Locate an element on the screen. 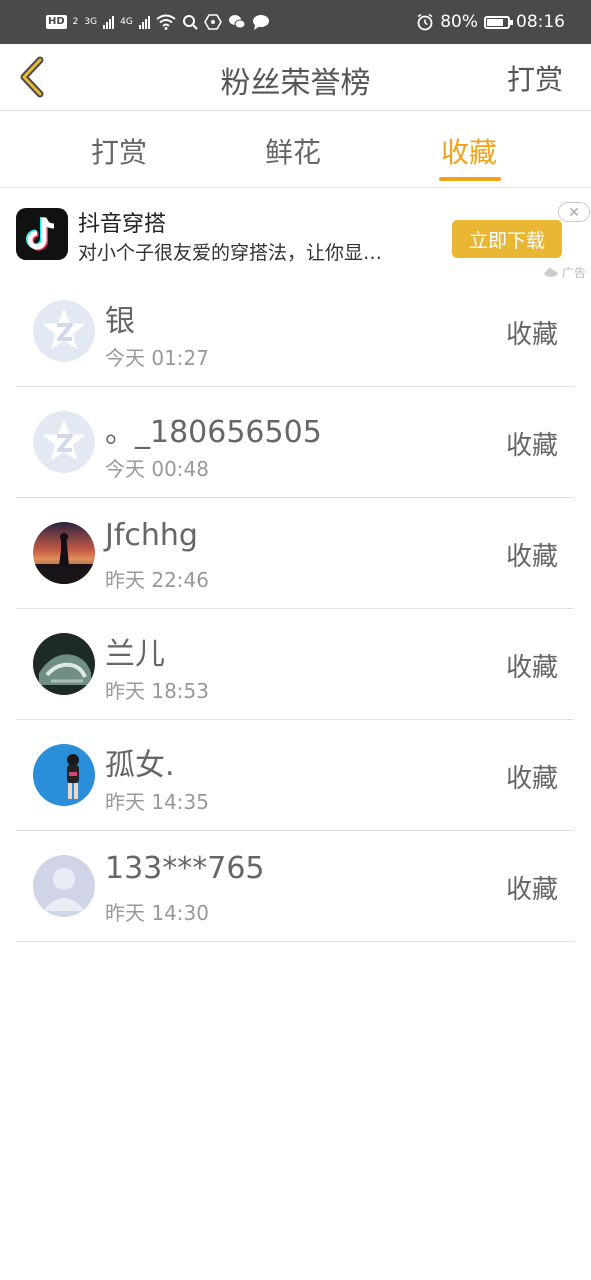 The image size is (591, 1280). active-tab-indicator is located at coordinates (470, 179).